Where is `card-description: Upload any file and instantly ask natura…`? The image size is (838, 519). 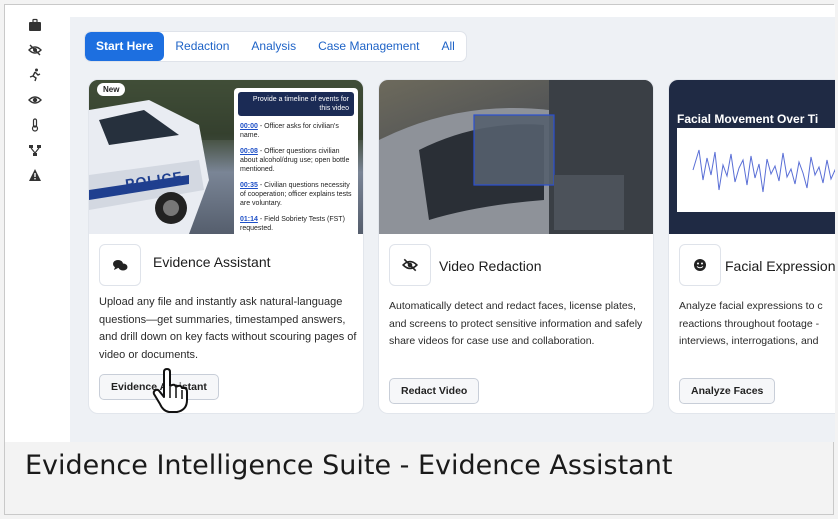
card-description: Upload any file and instantly ask natura… is located at coordinates (228, 328).